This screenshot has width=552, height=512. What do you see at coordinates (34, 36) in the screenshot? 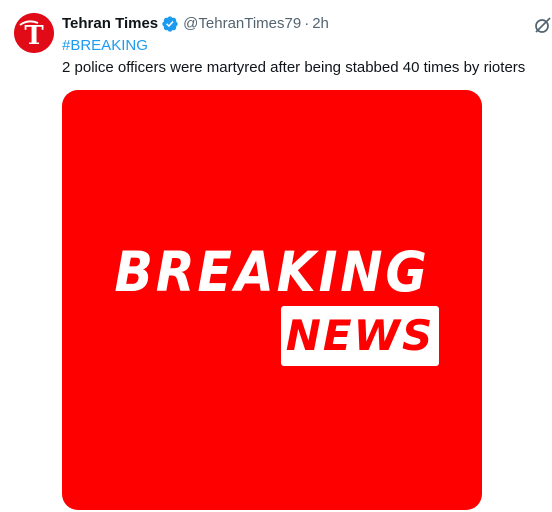
I see `avatar-letter: T` at bounding box center [34, 36].